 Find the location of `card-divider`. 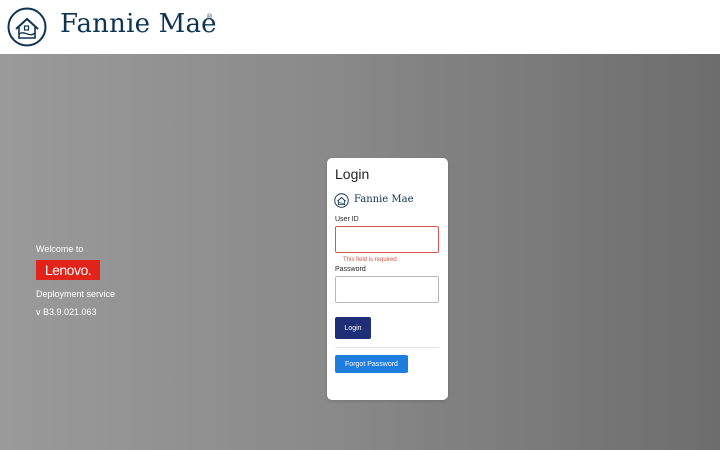

card-divider is located at coordinates (387, 347).